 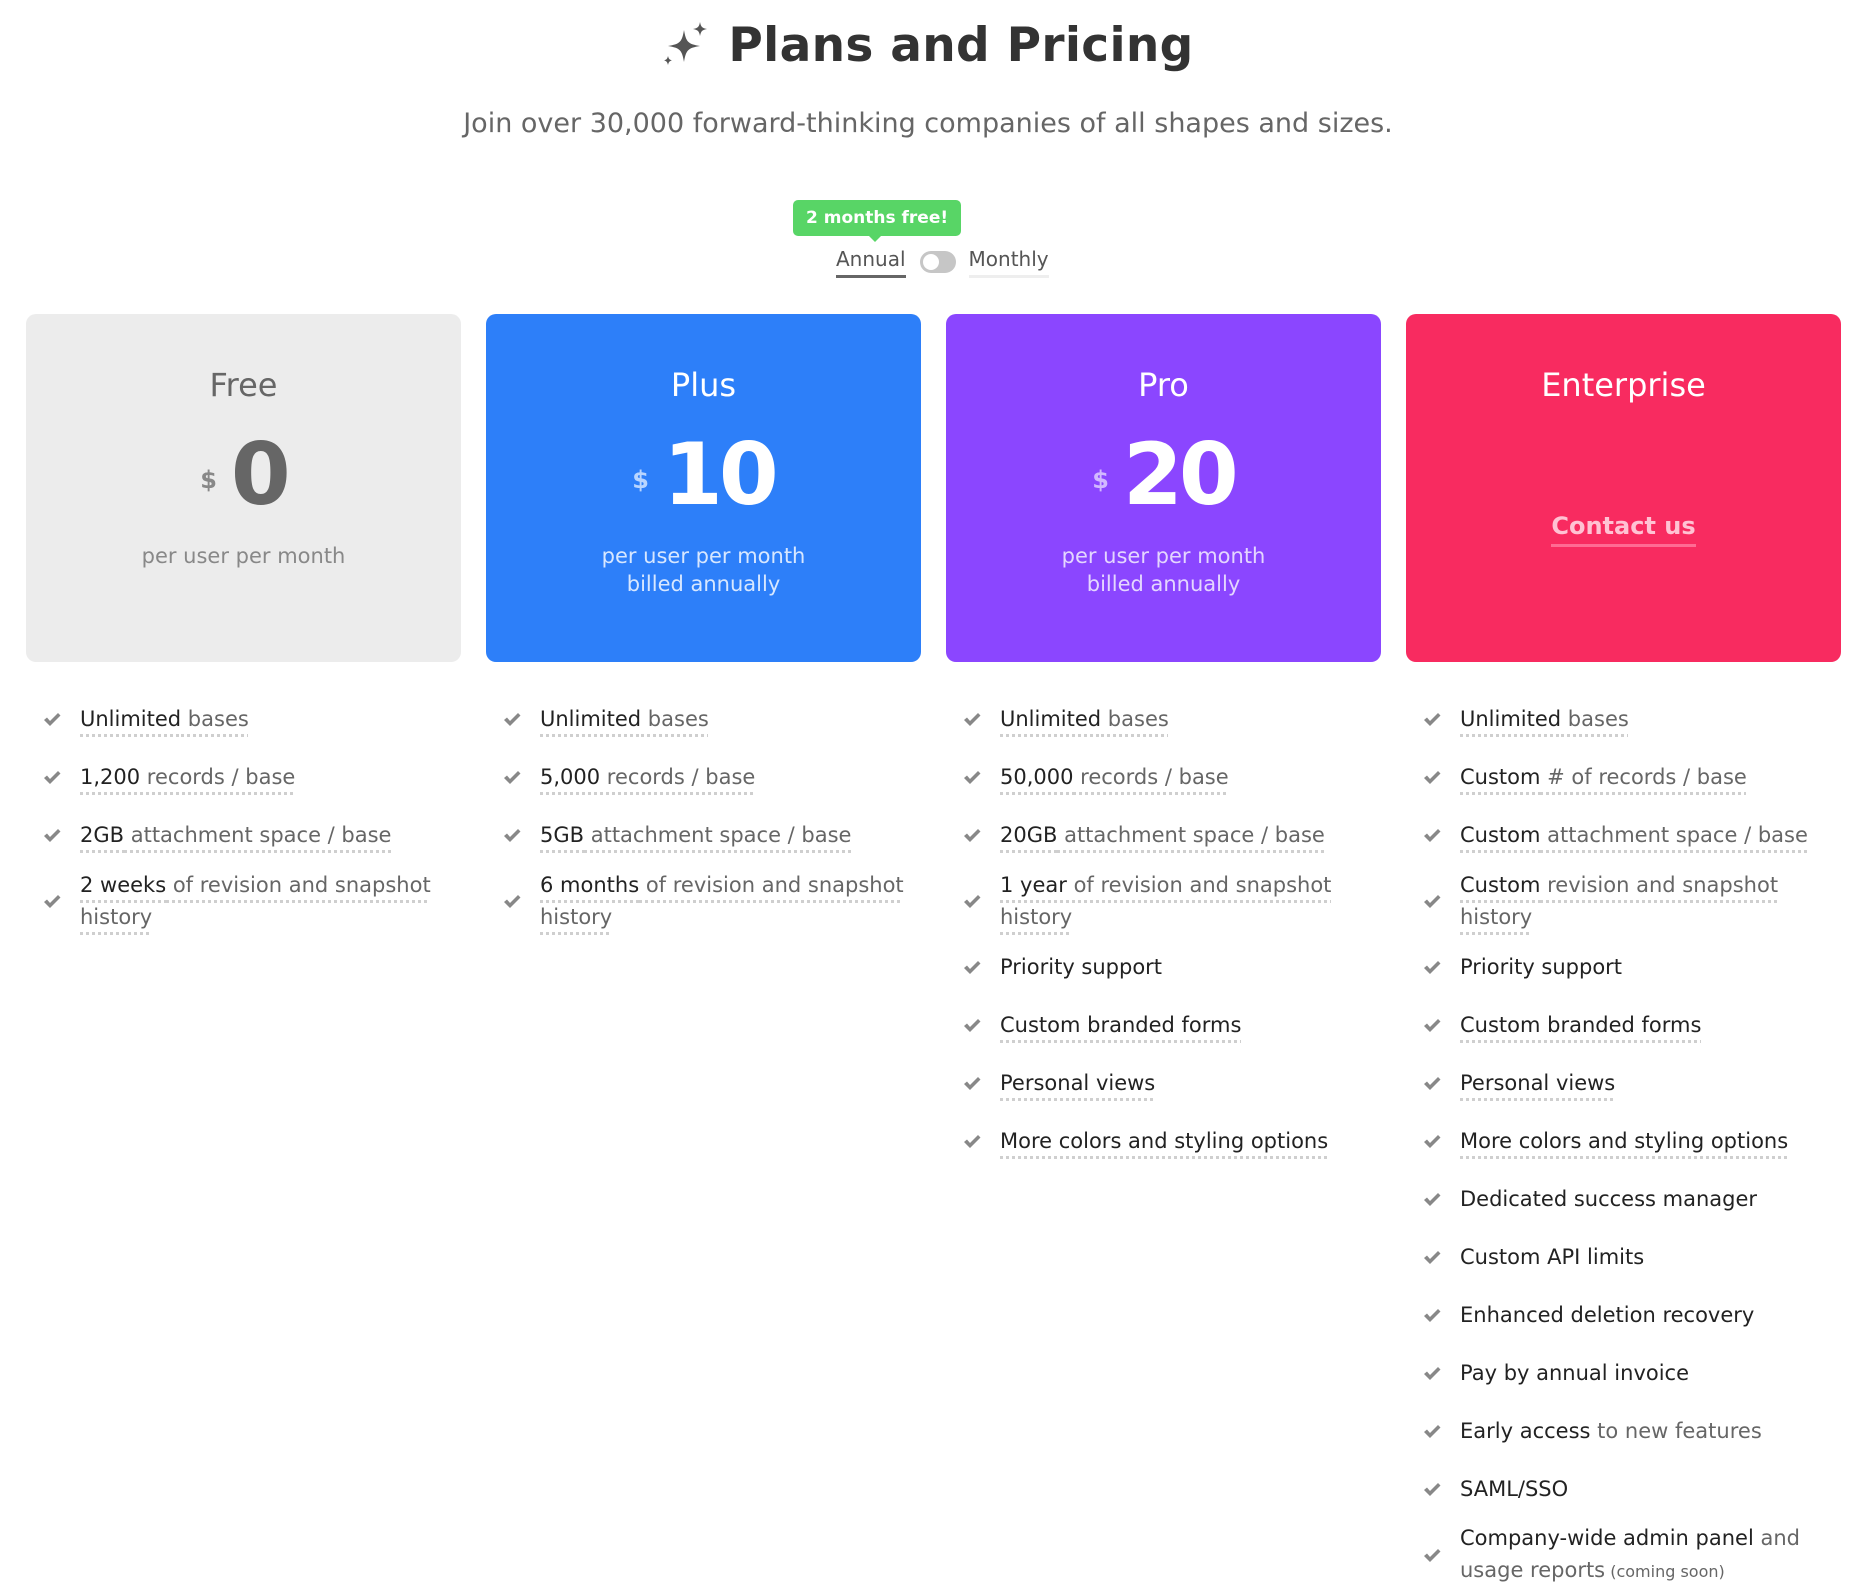 What do you see at coordinates (218, 777) in the screenshot?
I see `feature-detail: records / base` at bounding box center [218, 777].